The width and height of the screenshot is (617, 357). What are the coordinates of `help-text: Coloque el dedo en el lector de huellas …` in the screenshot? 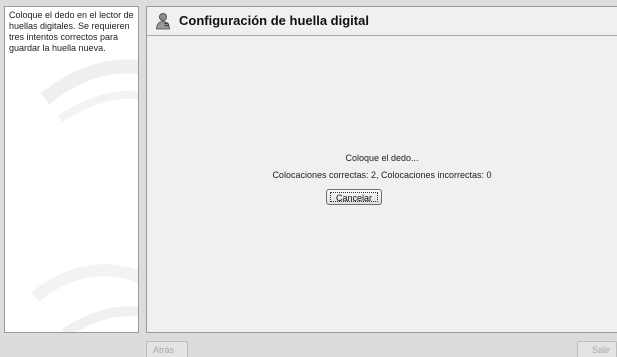 It's located at (71, 31).